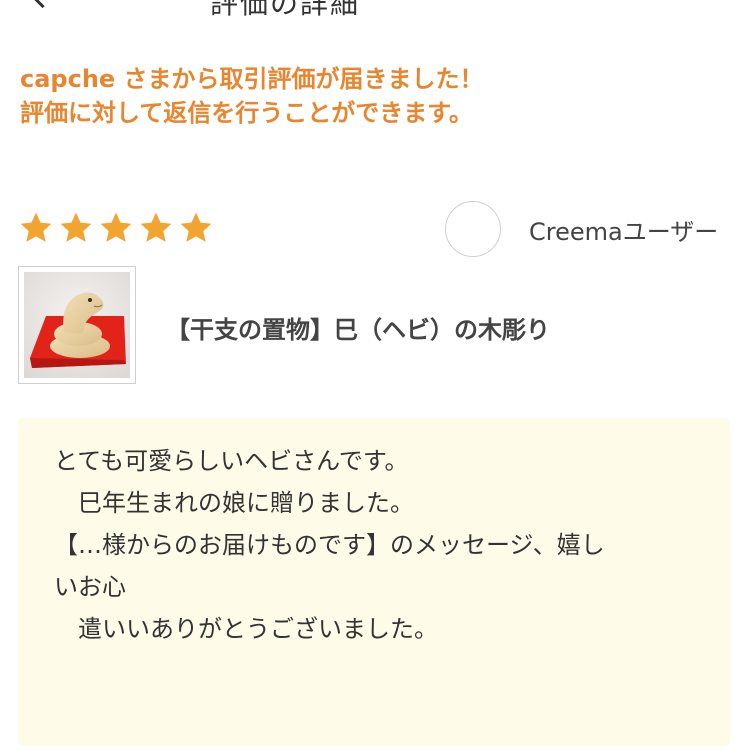  Describe the element at coordinates (375, 10) in the screenshot. I see `header-bar: 評価の詳細` at that location.